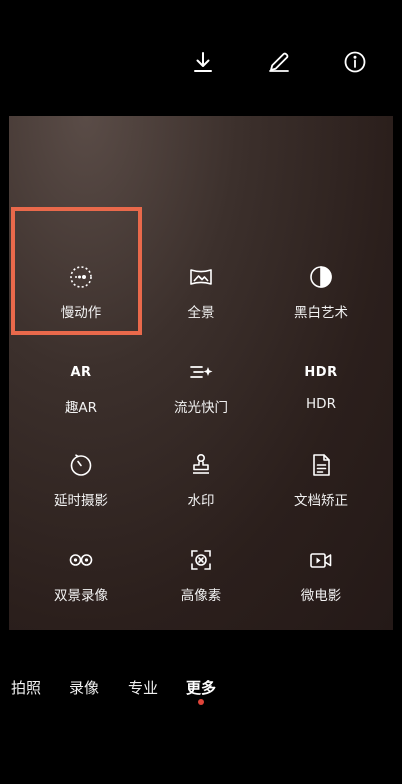  I want to click on mode-micro-movie: 微电影, so click(321, 573).